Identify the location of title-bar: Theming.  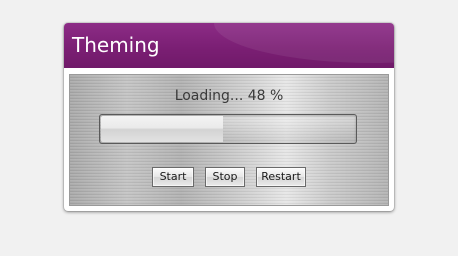
(229, 45).